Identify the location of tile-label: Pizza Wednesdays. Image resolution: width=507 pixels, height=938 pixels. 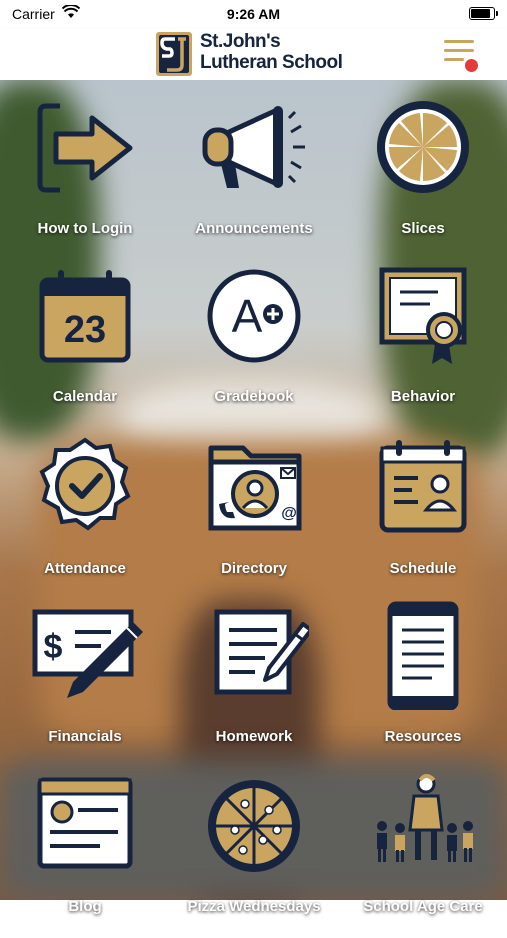
(254, 906).